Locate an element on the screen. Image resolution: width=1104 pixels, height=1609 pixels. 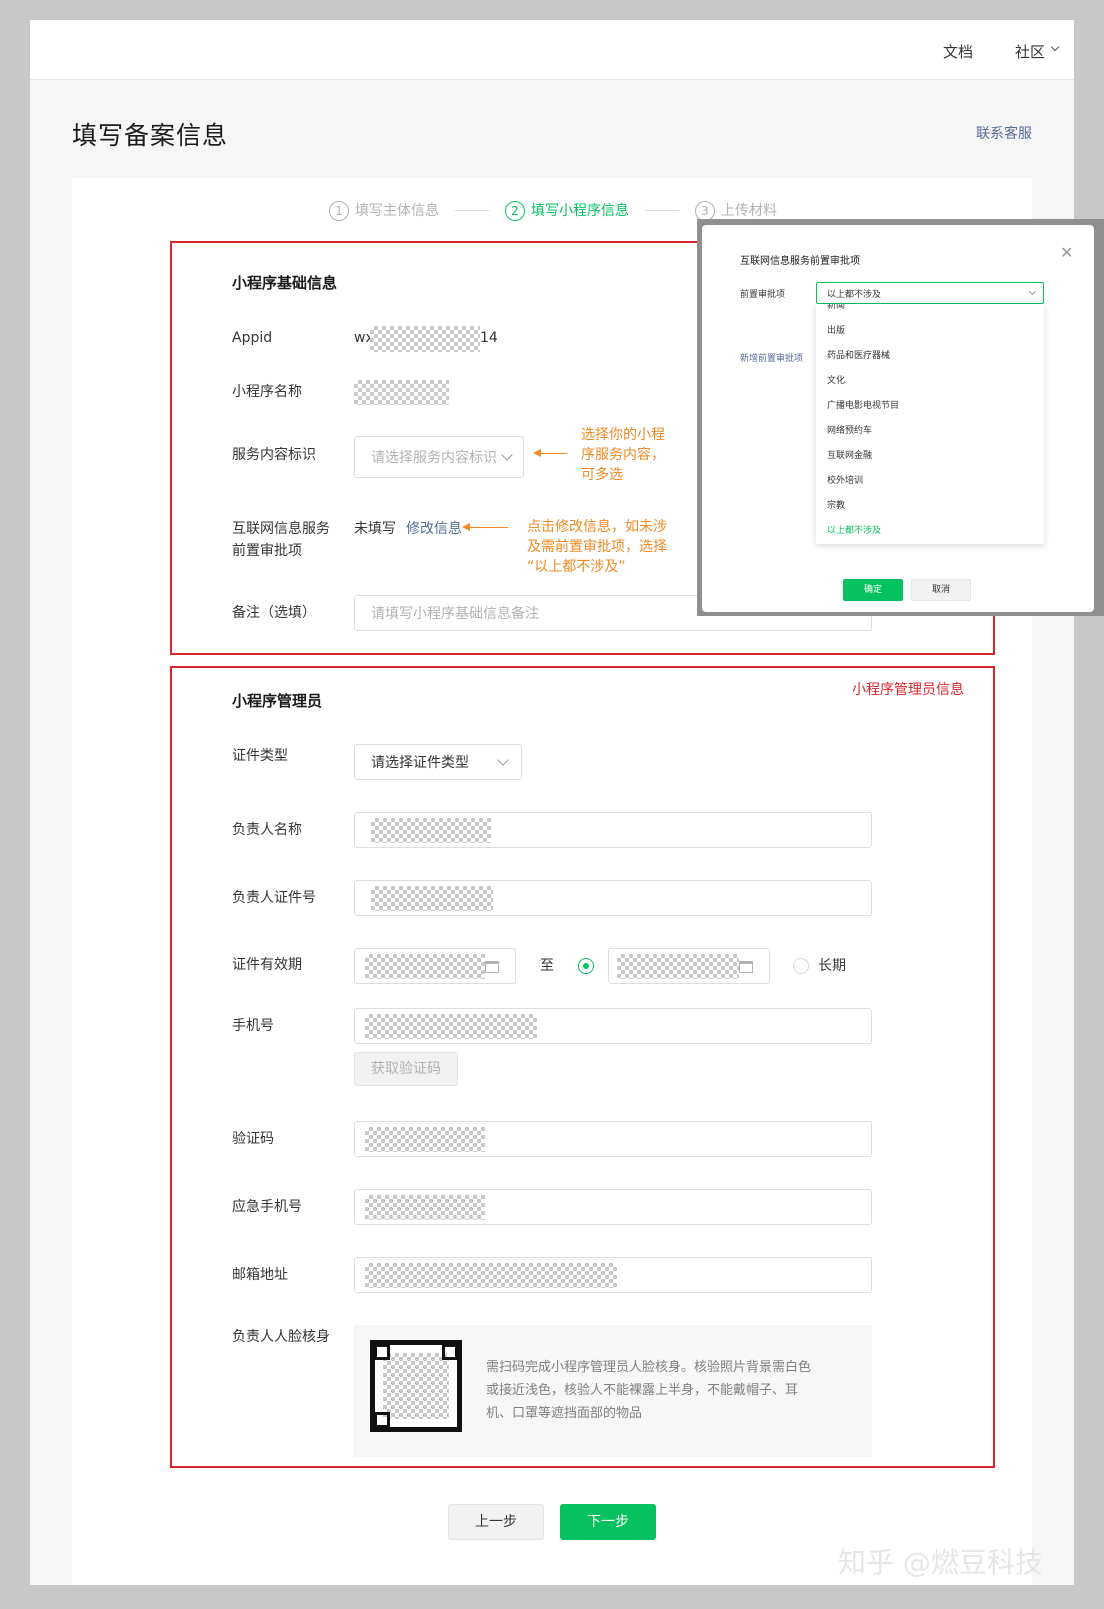
emergency-phone-label: 应急手机号 is located at coordinates (267, 1207).